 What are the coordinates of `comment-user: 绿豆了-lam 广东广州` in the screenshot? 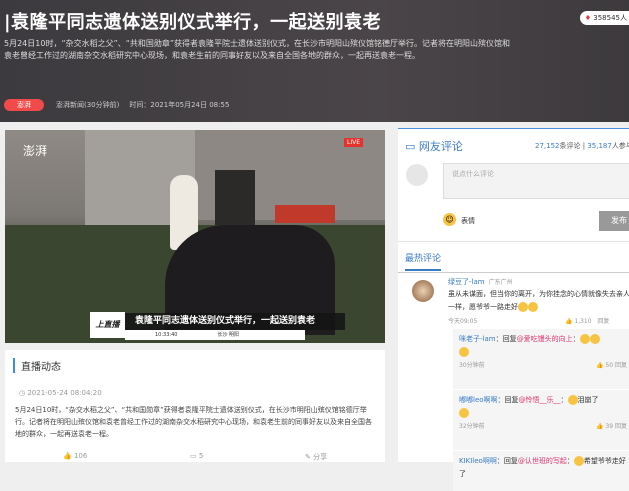 It's located at (480, 282).